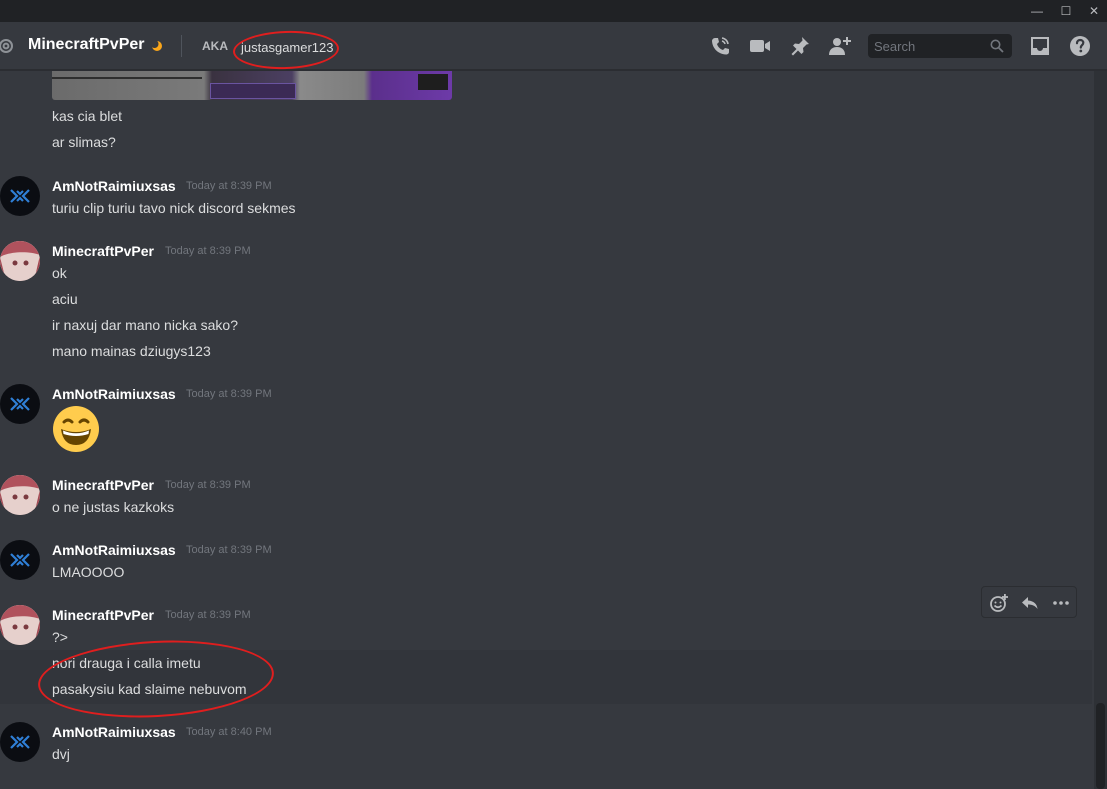  I want to click on embedded-screenshot, so click(252, 85).